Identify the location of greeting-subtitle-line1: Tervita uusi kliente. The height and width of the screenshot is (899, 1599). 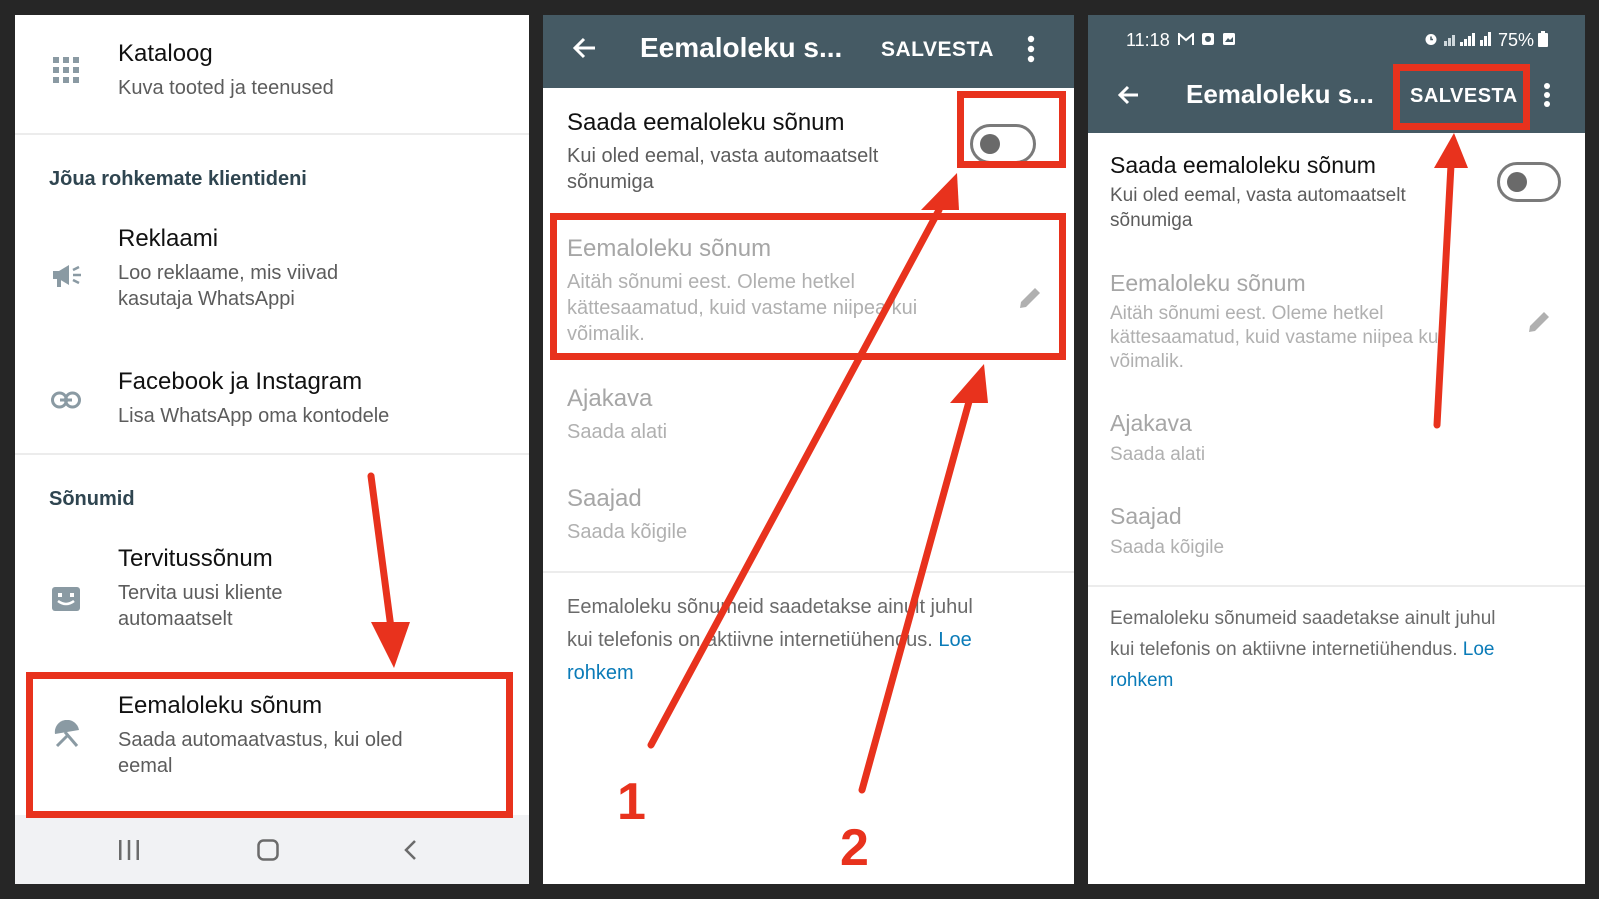
(200, 593).